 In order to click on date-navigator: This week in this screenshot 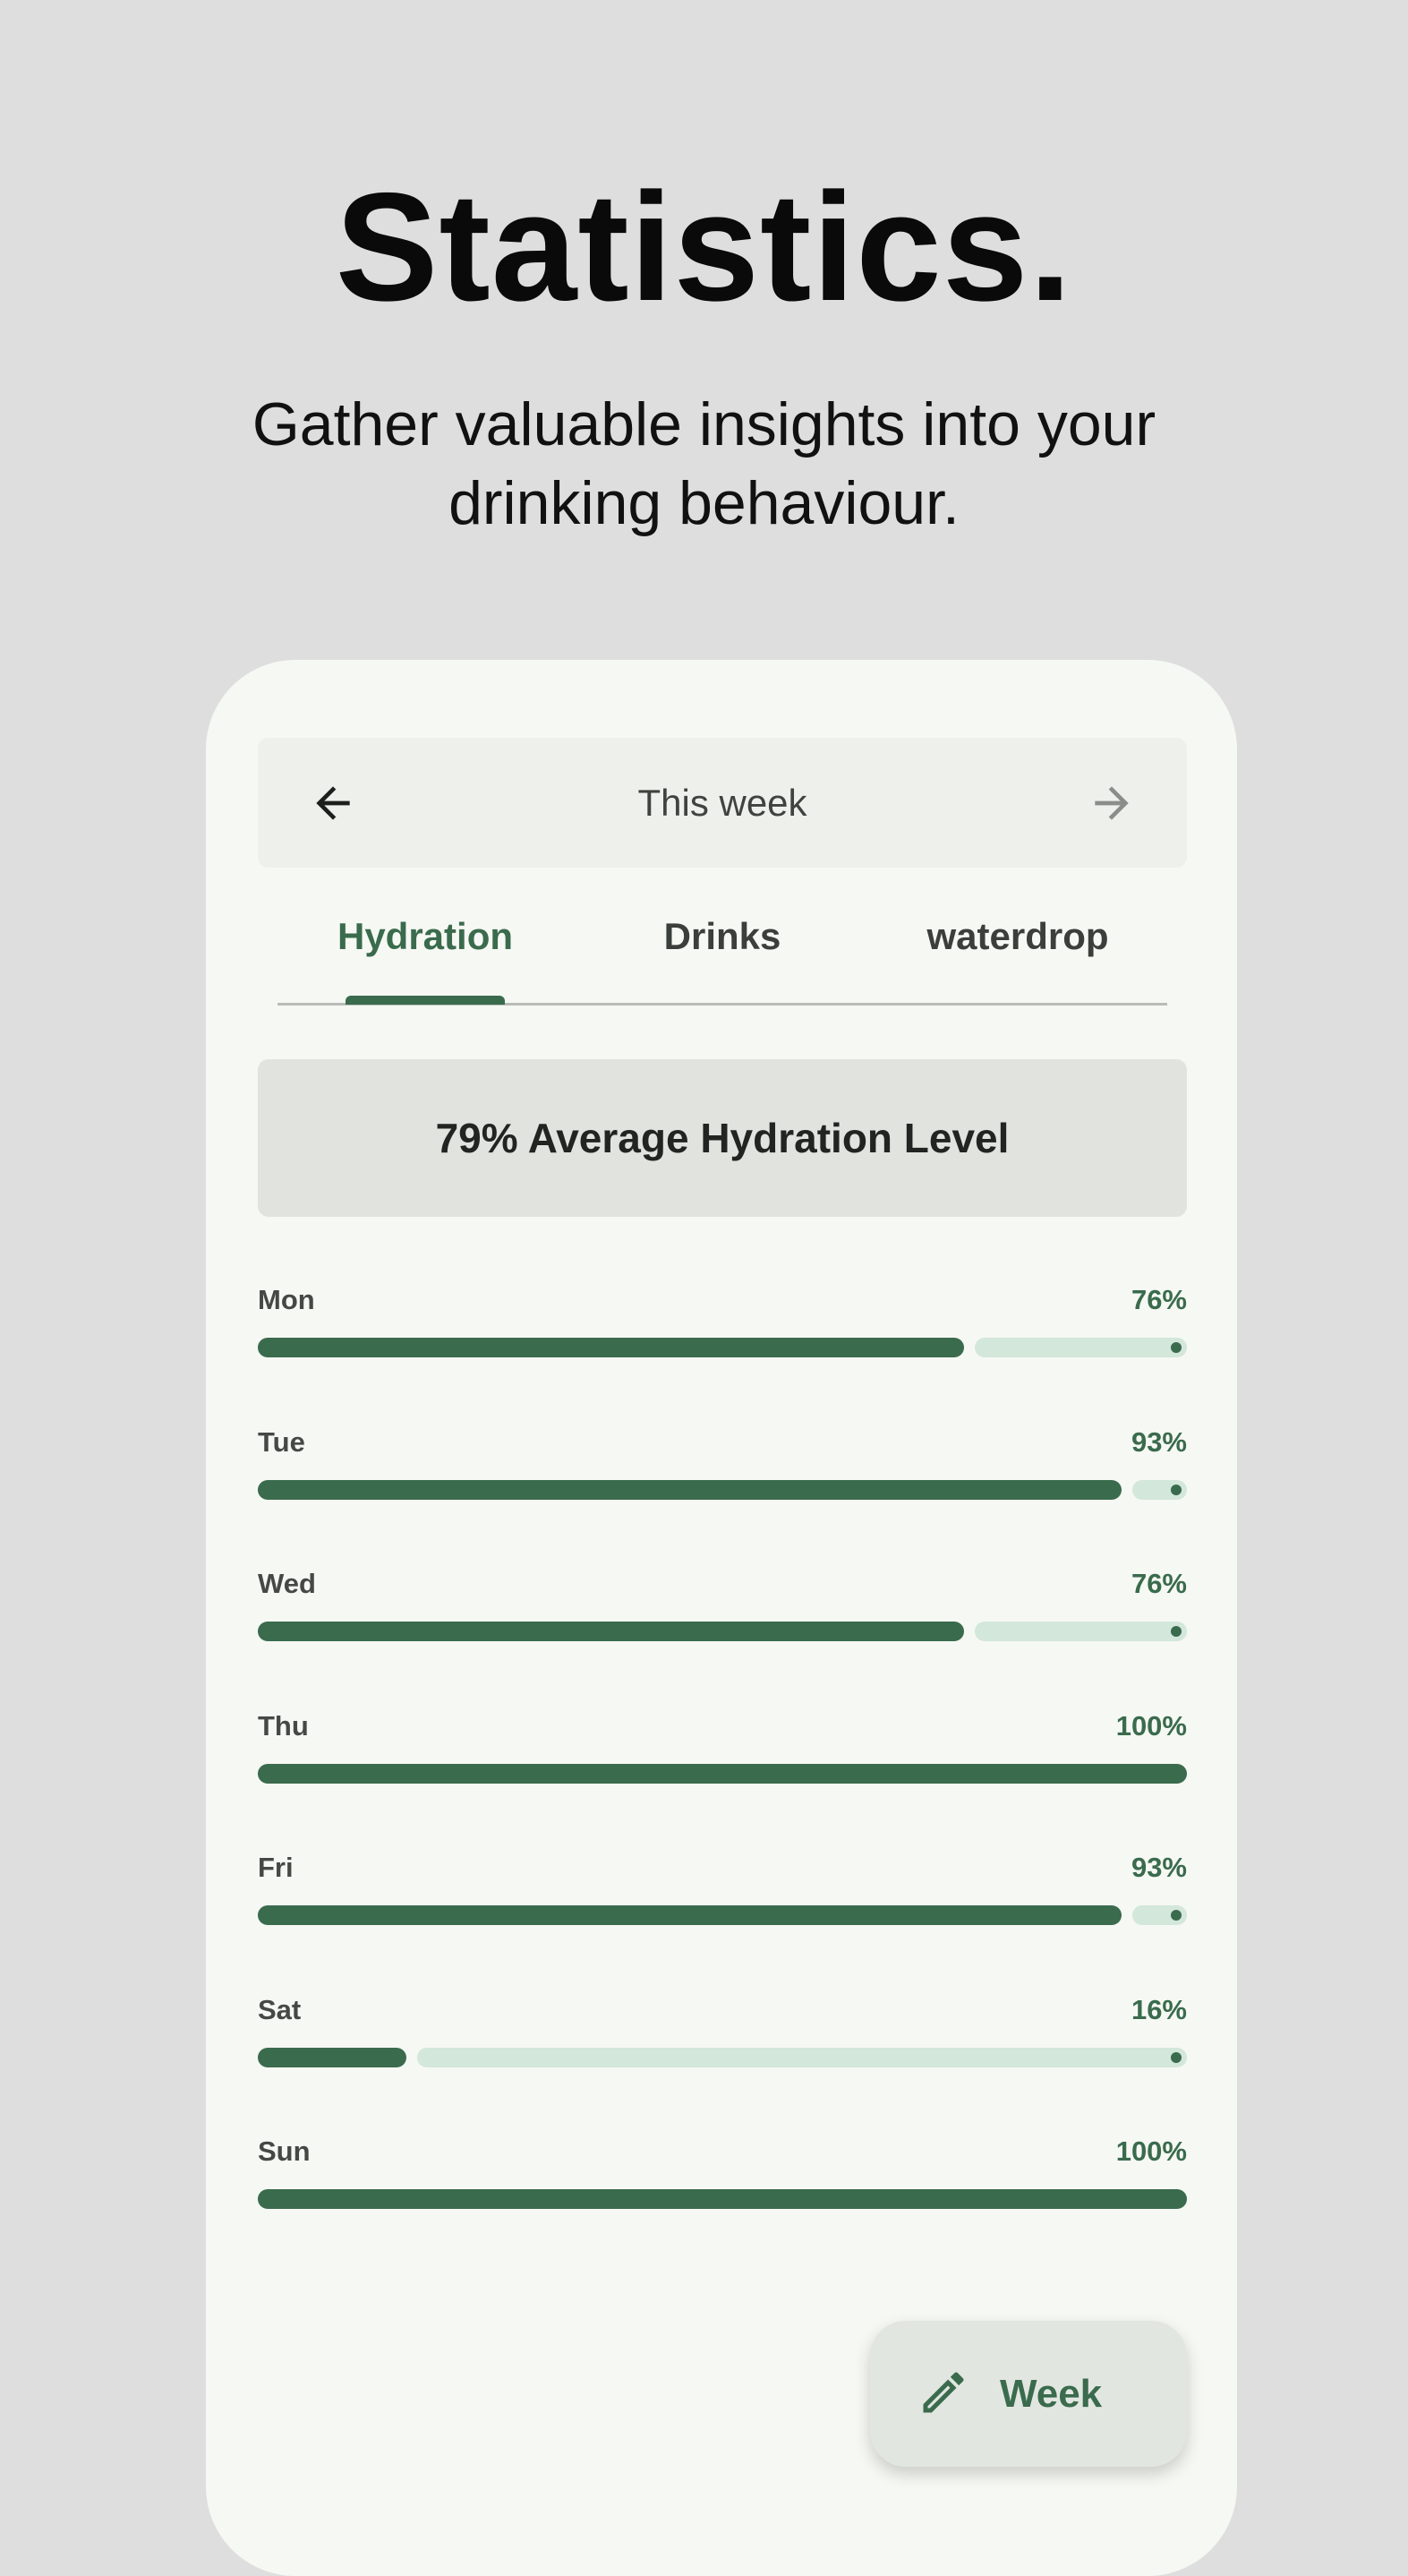, I will do `click(722, 803)`.